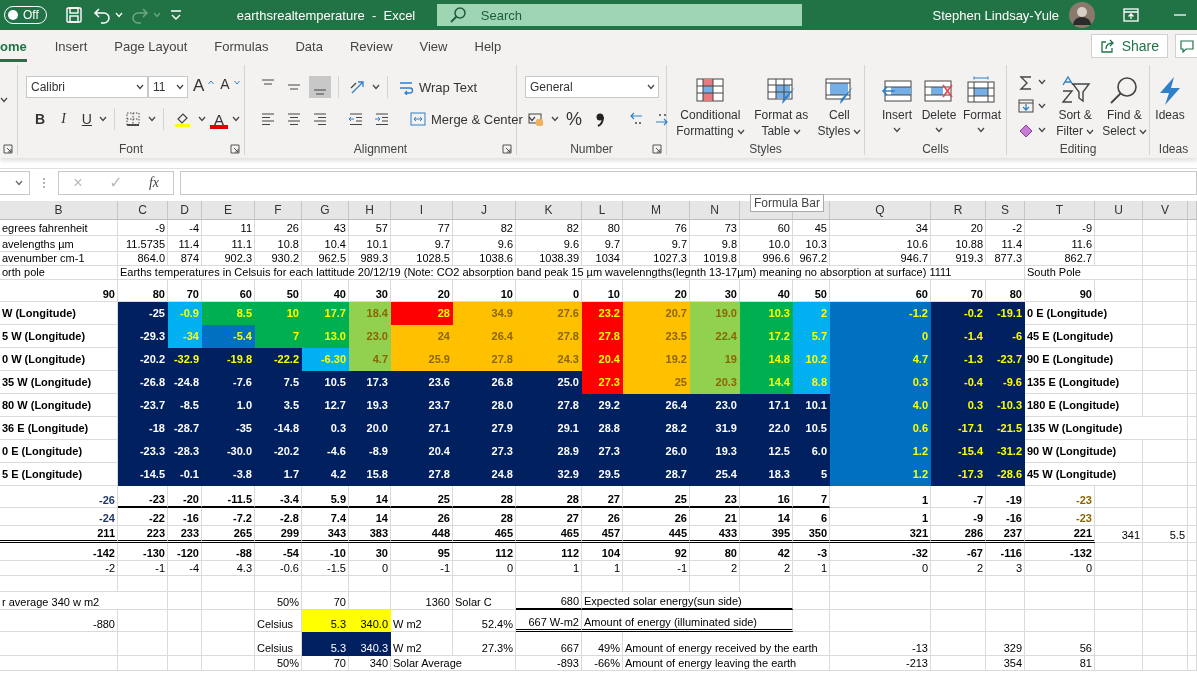 This screenshot has width=1197, height=673. What do you see at coordinates (278, 568) in the screenshot?
I see `table-cell: -0.6` at bounding box center [278, 568].